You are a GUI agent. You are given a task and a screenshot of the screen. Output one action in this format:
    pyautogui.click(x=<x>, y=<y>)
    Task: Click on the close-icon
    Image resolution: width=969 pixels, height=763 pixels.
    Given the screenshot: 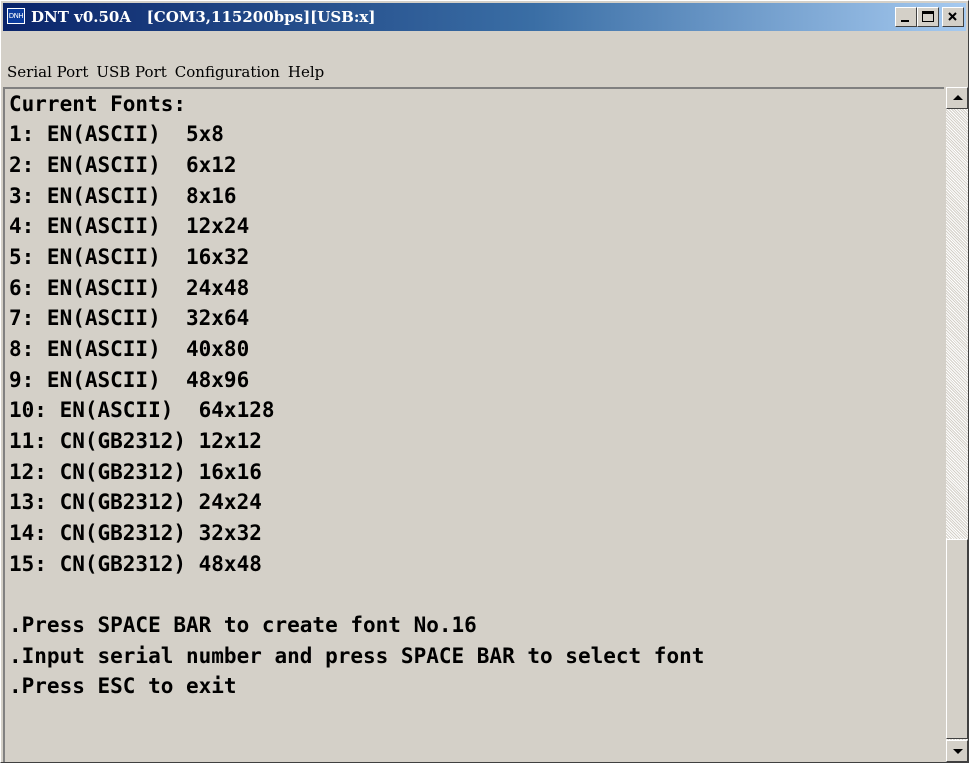 What is the action you would take?
    pyautogui.click(x=952, y=16)
    